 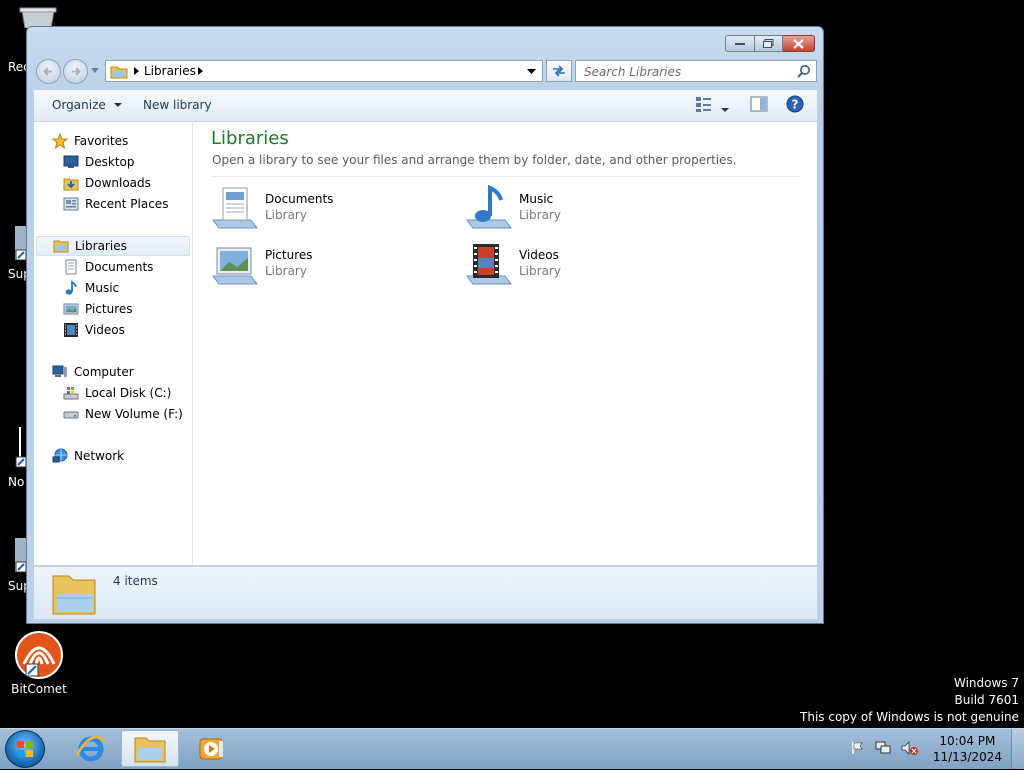 What do you see at coordinates (117, 393) in the screenshot?
I see `nav-local-disk-c: Local Disk (C:)` at bounding box center [117, 393].